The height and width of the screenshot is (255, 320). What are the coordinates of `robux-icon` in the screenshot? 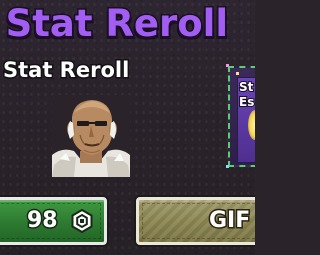 It's located at (82, 221).